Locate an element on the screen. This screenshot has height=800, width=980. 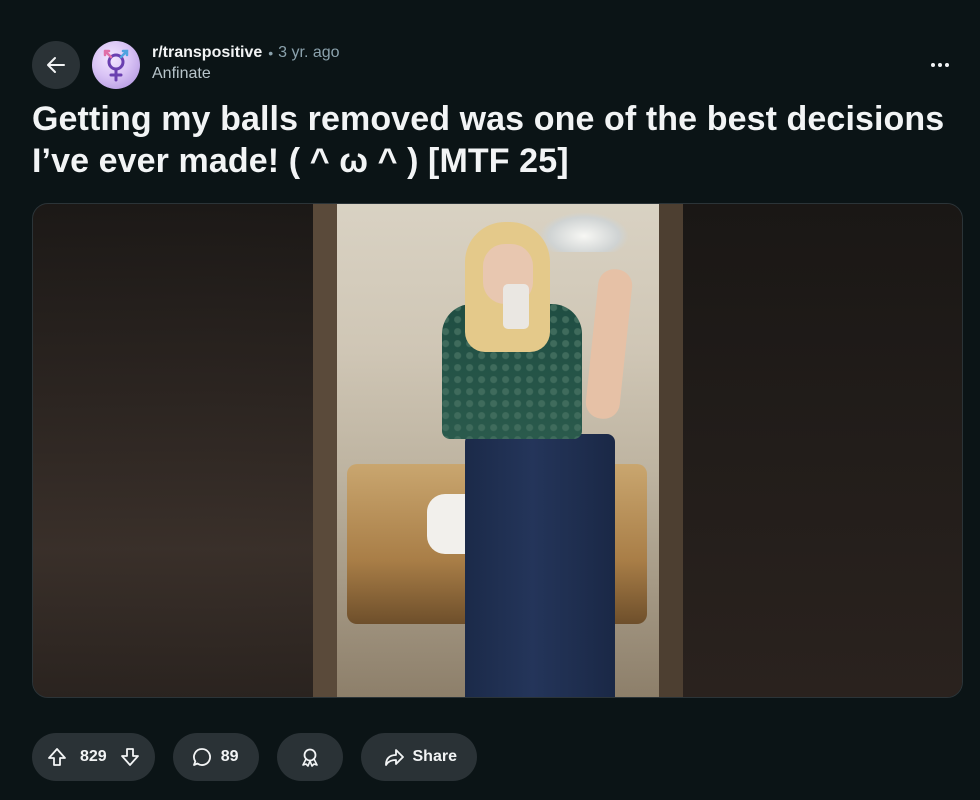
upvote-count: 829 is located at coordinates (93, 756).